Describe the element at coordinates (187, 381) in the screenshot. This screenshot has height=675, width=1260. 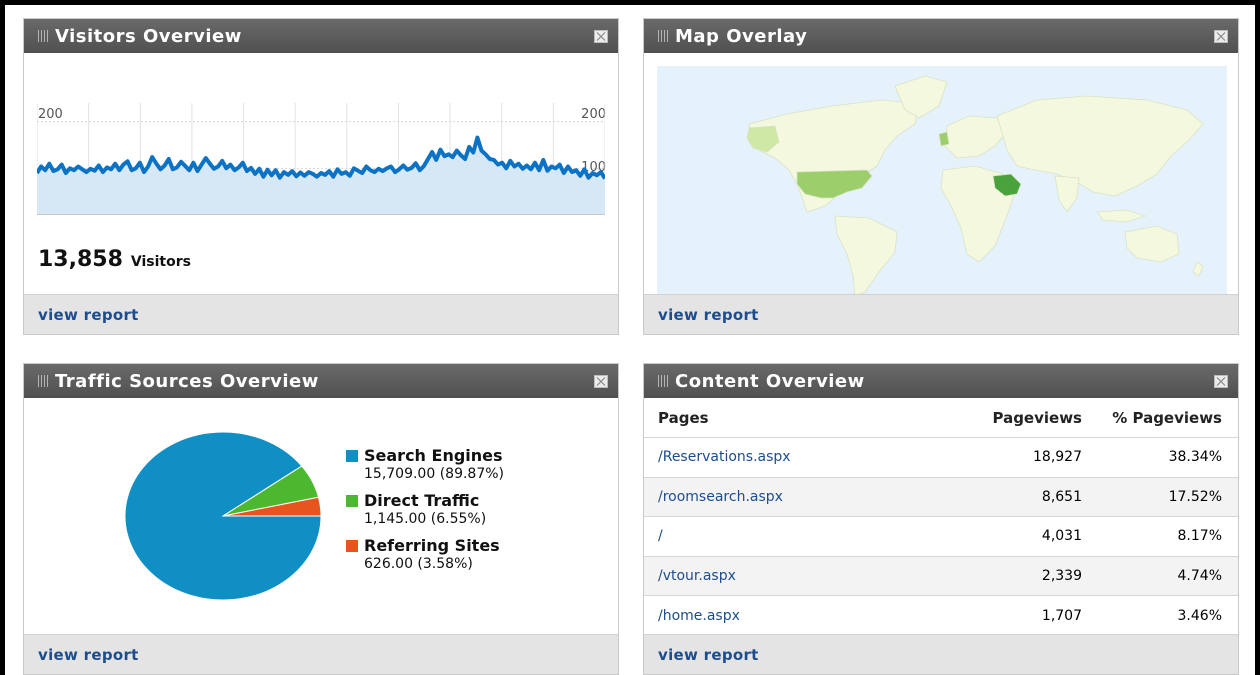
I see `traffic-title: Traffic Sources Overview` at that location.